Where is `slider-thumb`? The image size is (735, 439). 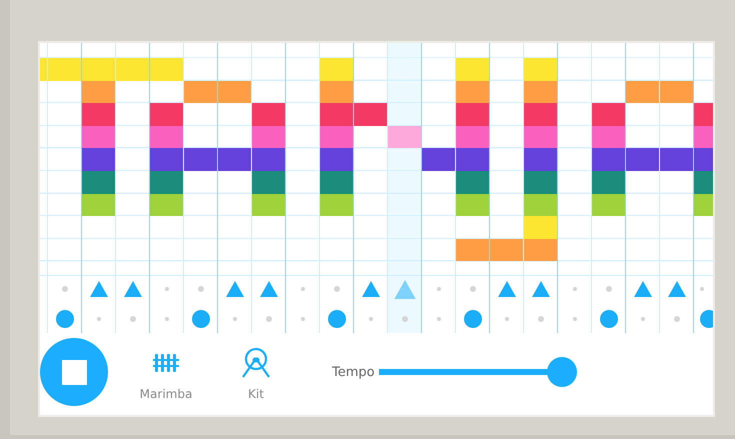
slider-thumb is located at coordinates (561, 372).